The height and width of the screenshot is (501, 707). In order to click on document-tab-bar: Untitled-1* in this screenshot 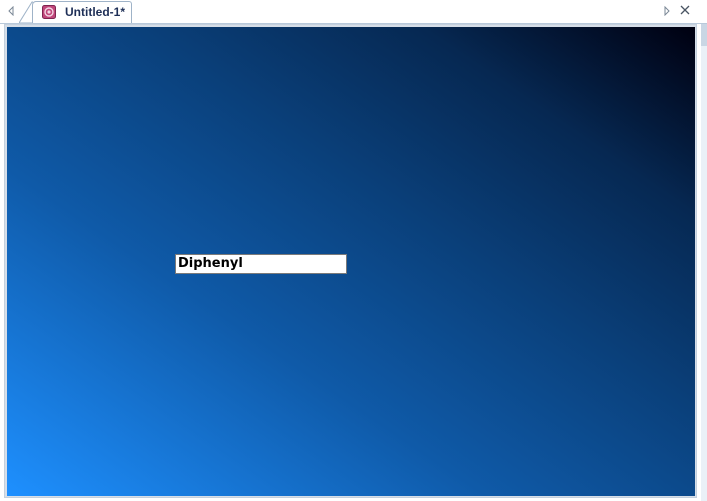, I will do `click(353, 12)`.